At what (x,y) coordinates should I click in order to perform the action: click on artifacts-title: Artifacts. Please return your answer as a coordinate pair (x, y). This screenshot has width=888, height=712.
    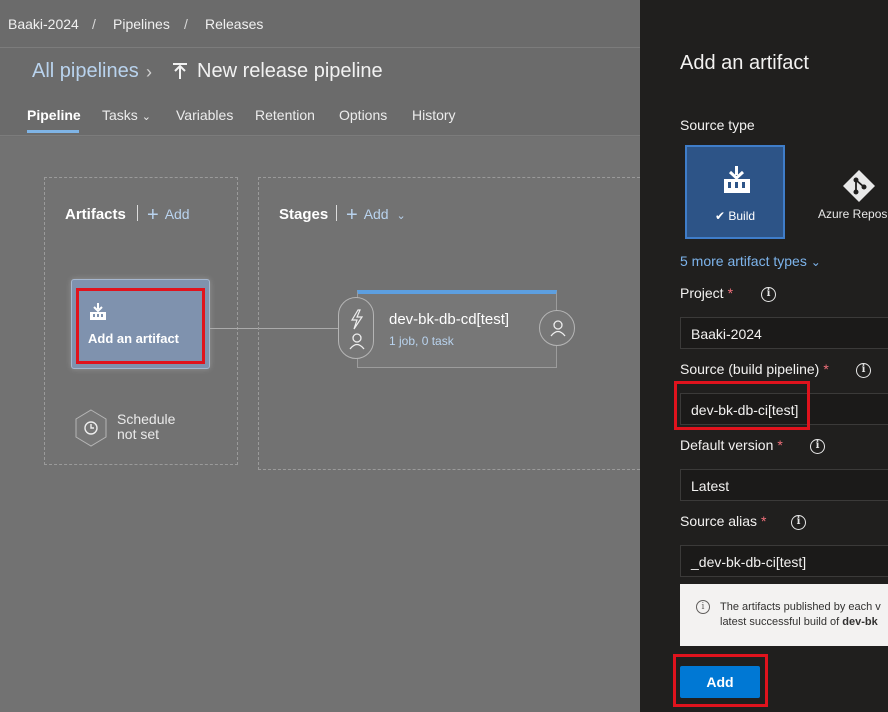
    Looking at the image, I should click on (95, 214).